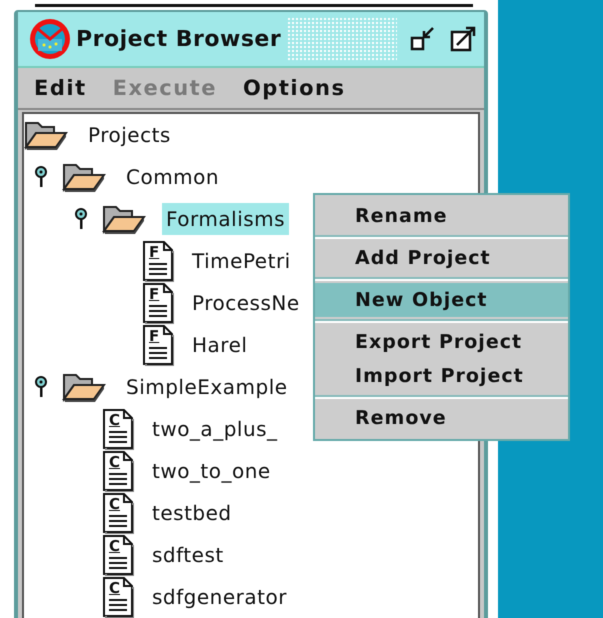 The height and width of the screenshot is (618, 603). Describe the element at coordinates (441, 418) in the screenshot. I see `context-menu-item: Remove` at that location.